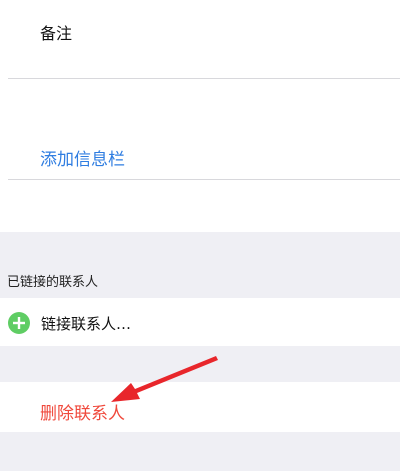 Image resolution: width=400 pixels, height=471 pixels. I want to click on plus-circle-icon, so click(19, 323).